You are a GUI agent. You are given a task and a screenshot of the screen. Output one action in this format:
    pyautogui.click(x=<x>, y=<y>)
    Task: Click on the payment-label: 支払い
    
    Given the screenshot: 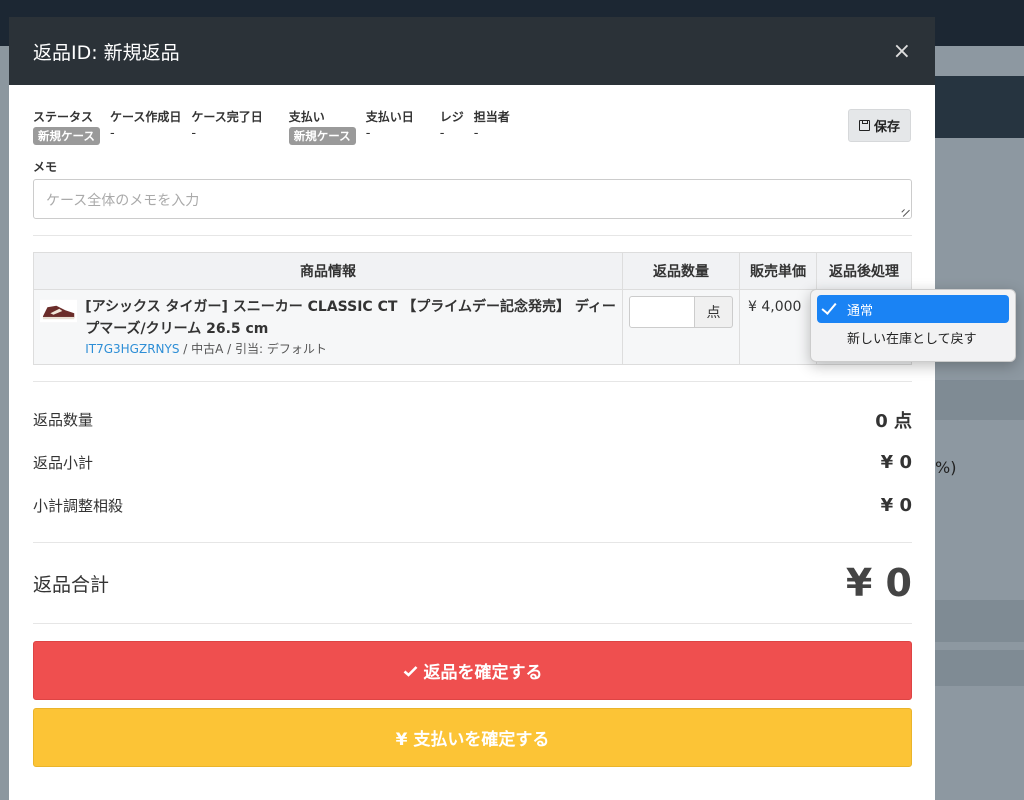 What is the action you would take?
    pyautogui.click(x=306, y=117)
    